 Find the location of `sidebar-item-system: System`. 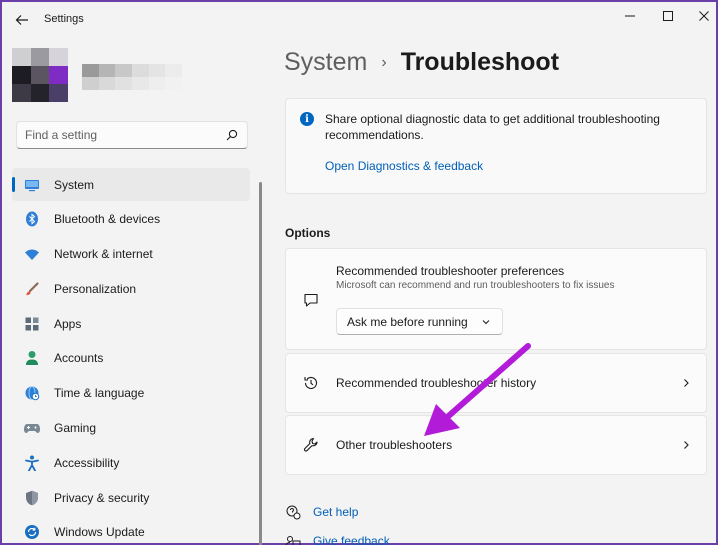

sidebar-item-system: System is located at coordinates (131, 184).